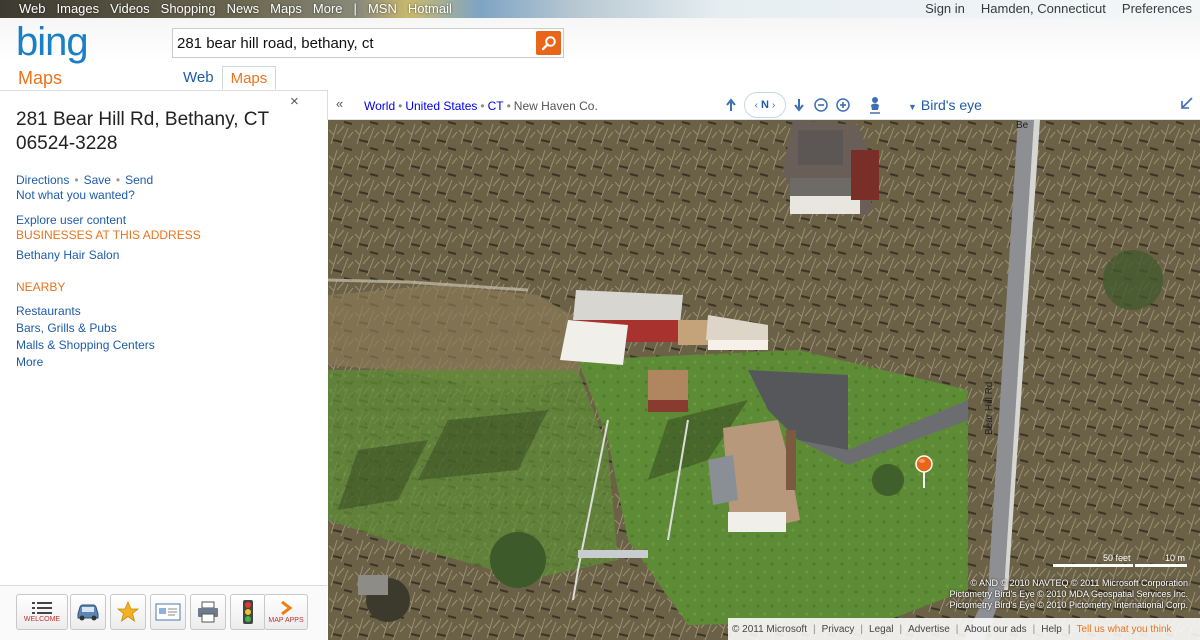 The height and width of the screenshot is (640, 1200). What do you see at coordinates (1175, 558) in the screenshot?
I see `scale-meters-label: 10 m` at bounding box center [1175, 558].